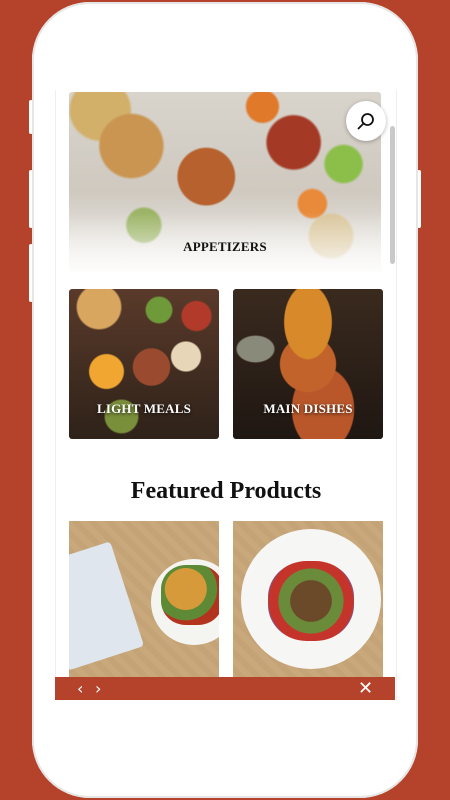  Describe the element at coordinates (365, 688) in the screenshot. I see `close-icon: ✕` at that location.